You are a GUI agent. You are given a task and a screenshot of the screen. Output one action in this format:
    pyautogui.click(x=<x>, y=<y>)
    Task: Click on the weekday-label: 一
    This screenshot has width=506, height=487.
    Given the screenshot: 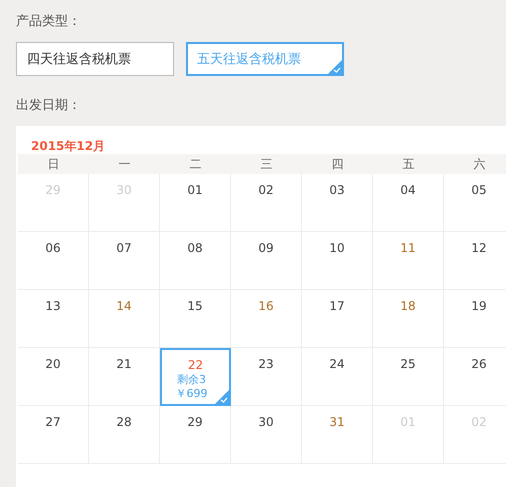 What is the action you would take?
    pyautogui.click(x=125, y=164)
    